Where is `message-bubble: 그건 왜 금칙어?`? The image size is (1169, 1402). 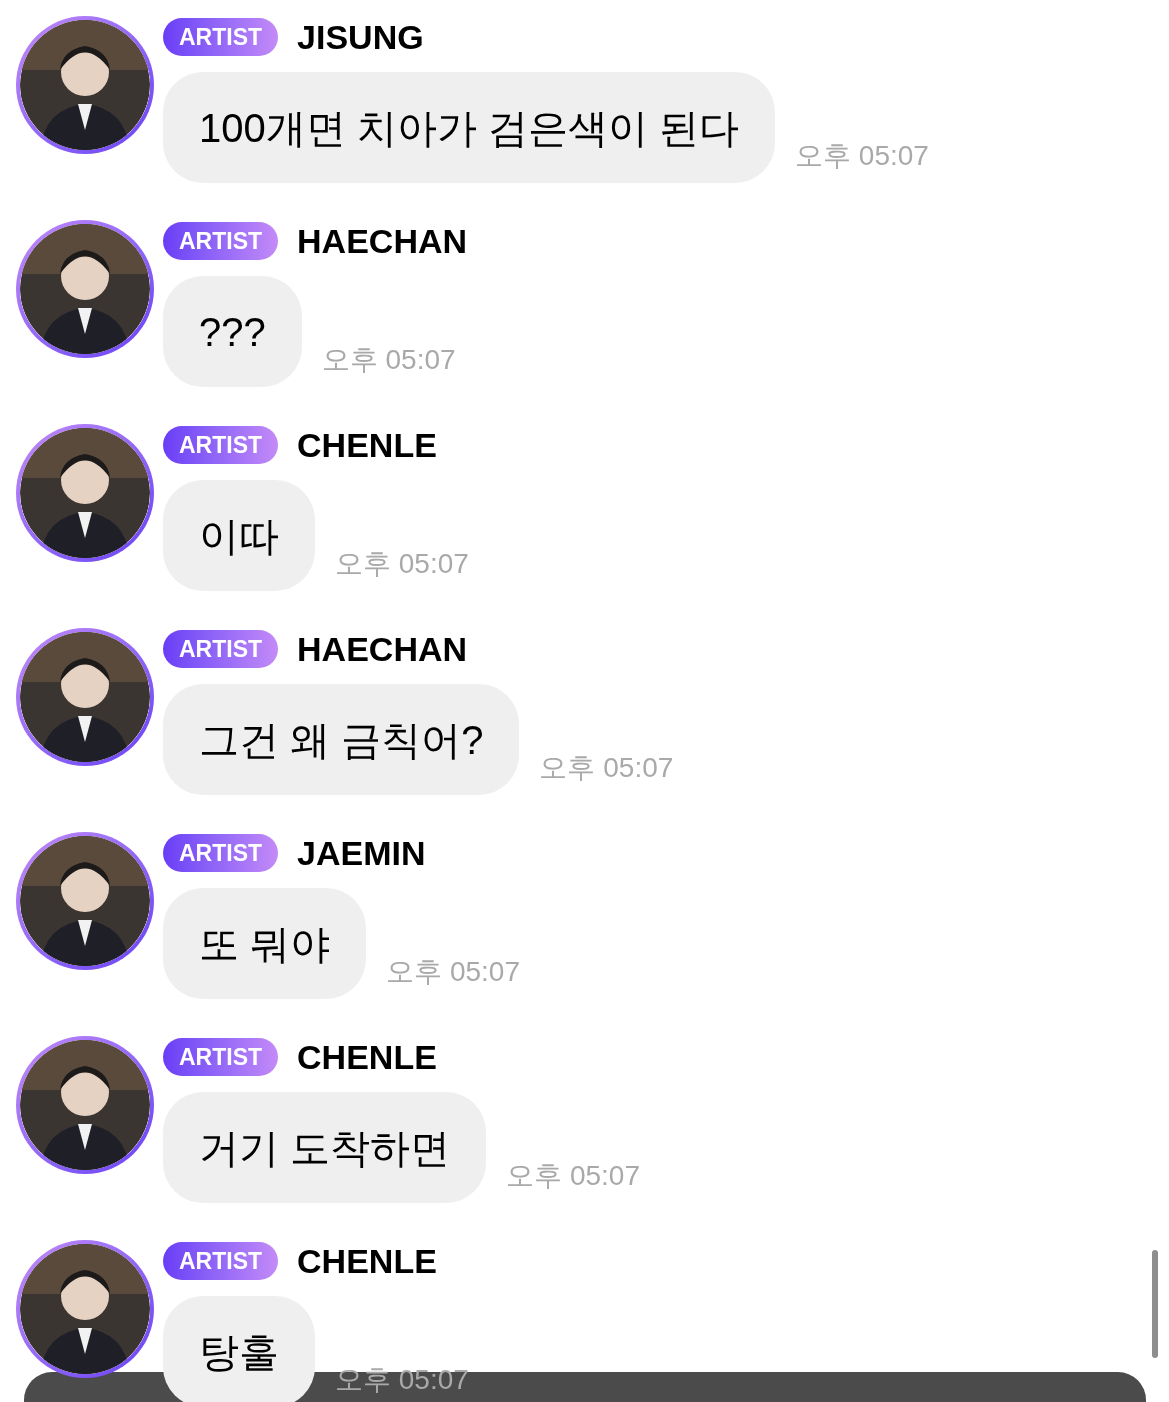 message-bubble: 그건 왜 금칙어? is located at coordinates (341, 739).